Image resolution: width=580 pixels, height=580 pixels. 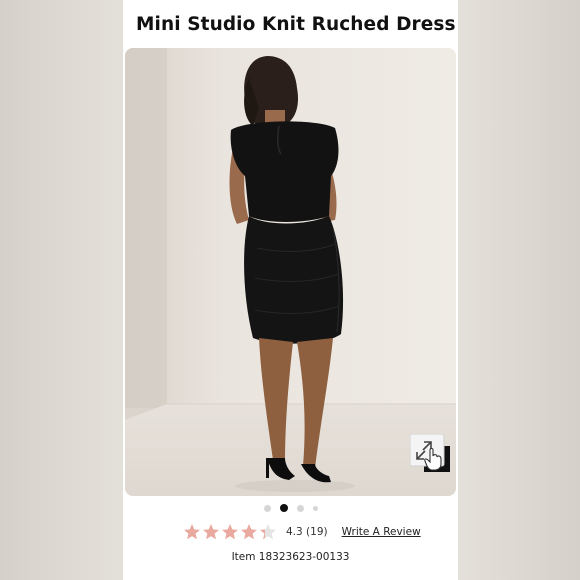 I want to click on carousel-dot-2-active, so click(x=283, y=508).